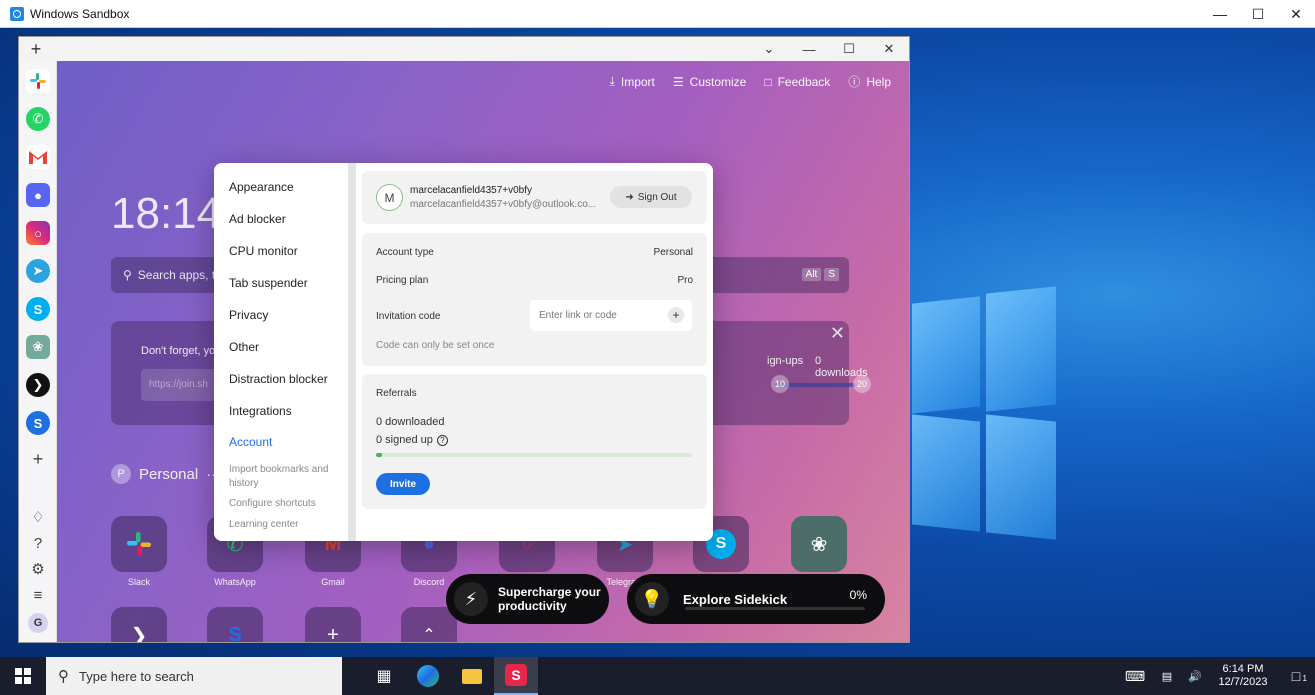  I want to click on task-view-icon: ▦, so click(384, 676).